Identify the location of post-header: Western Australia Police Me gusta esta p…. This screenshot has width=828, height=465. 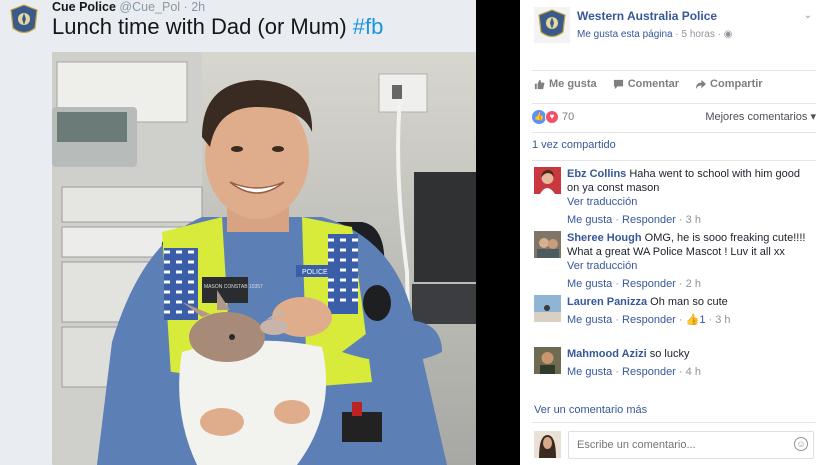
(674, 33).